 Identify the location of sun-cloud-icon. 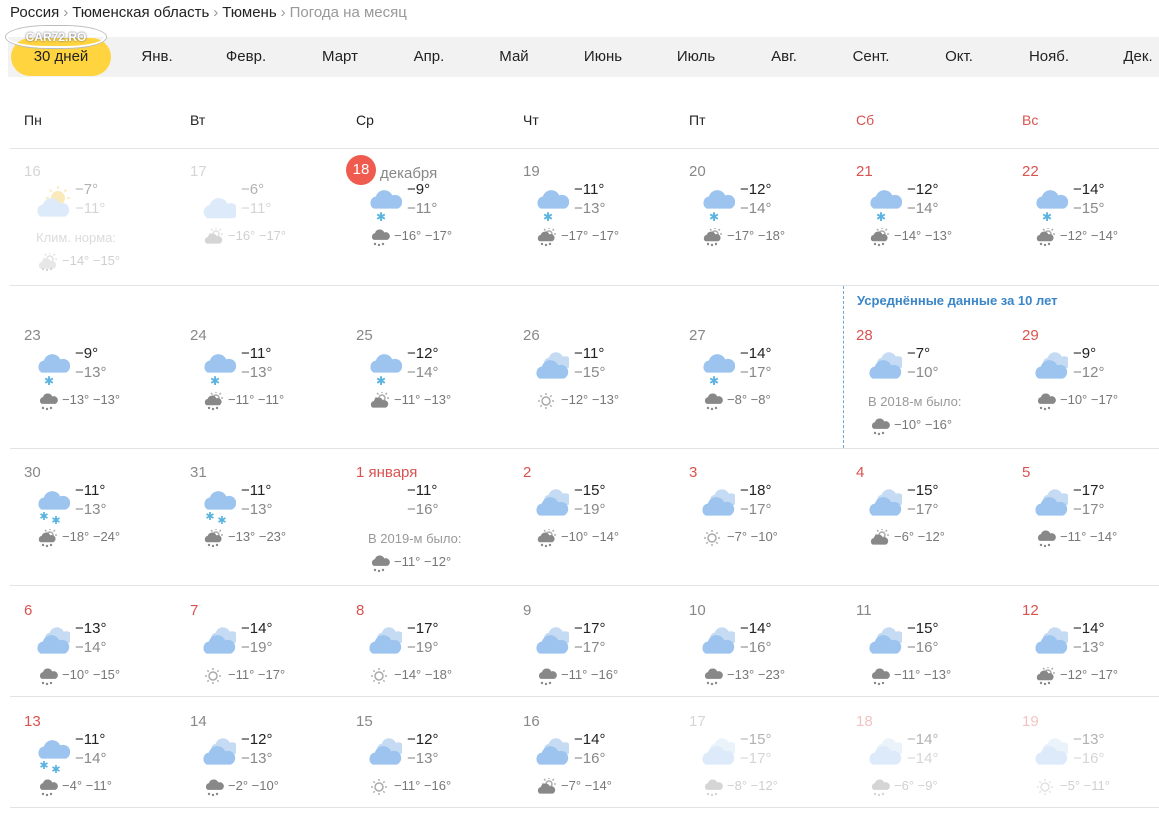
(52, 204).